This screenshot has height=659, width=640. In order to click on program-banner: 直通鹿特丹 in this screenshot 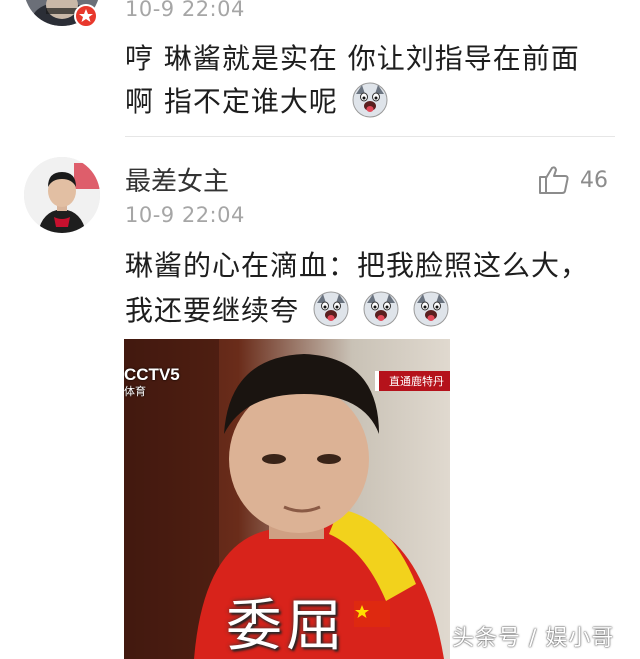, I will do `click(412, 381)`.